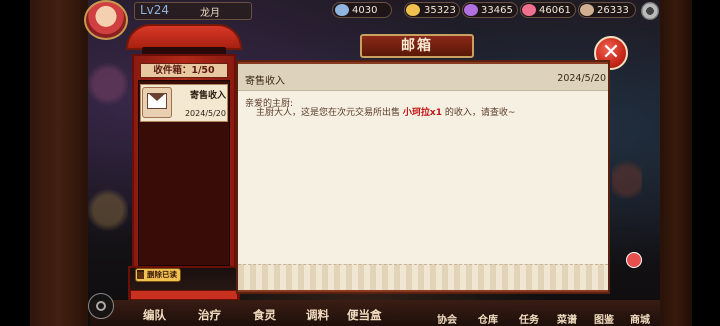  What do you see at coordinates (650, 11) in the screenshot?
I see `settings-gear-icon` at bounding box center [650, 11].